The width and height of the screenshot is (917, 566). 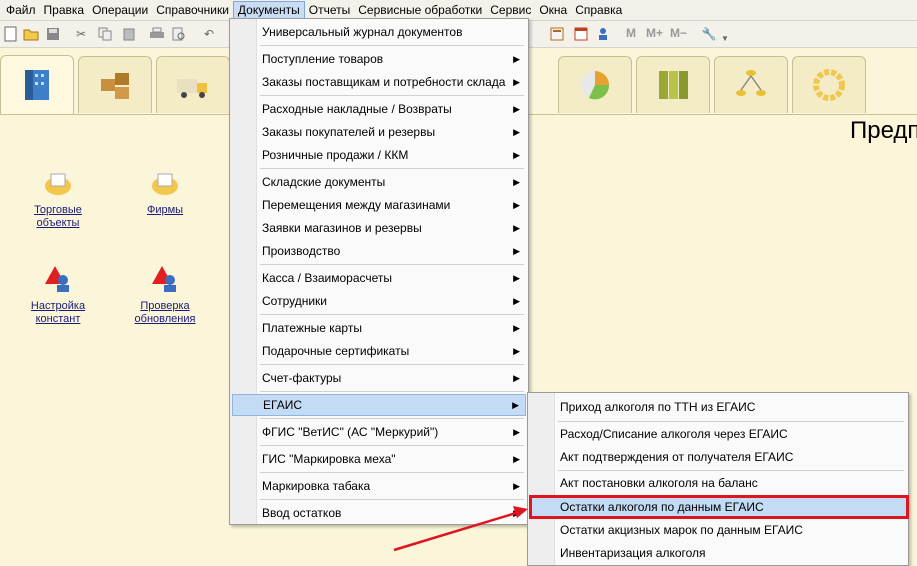 I want to click on tab-analytics, so click(x=595, y=84).